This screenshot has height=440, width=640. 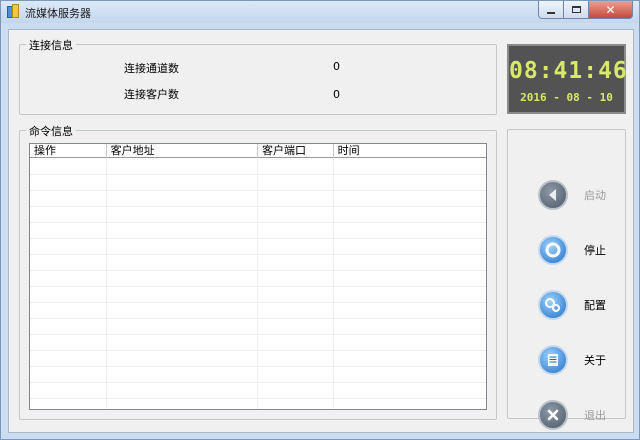 I want to click on stop-button: 停止, so click(x=583, y=250).